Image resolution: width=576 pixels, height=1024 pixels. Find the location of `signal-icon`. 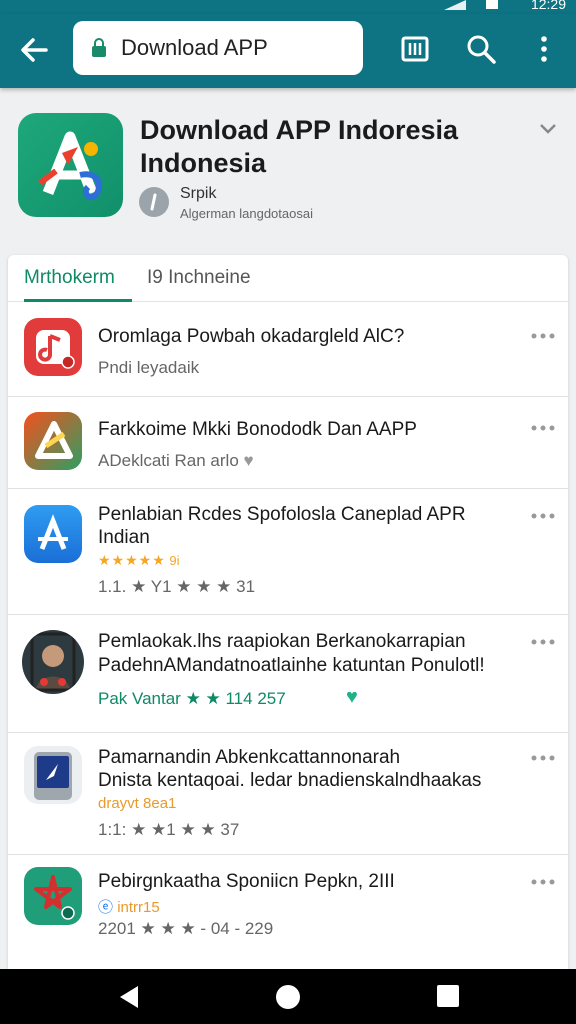

signal-icon is located at coordinates (455, 5).